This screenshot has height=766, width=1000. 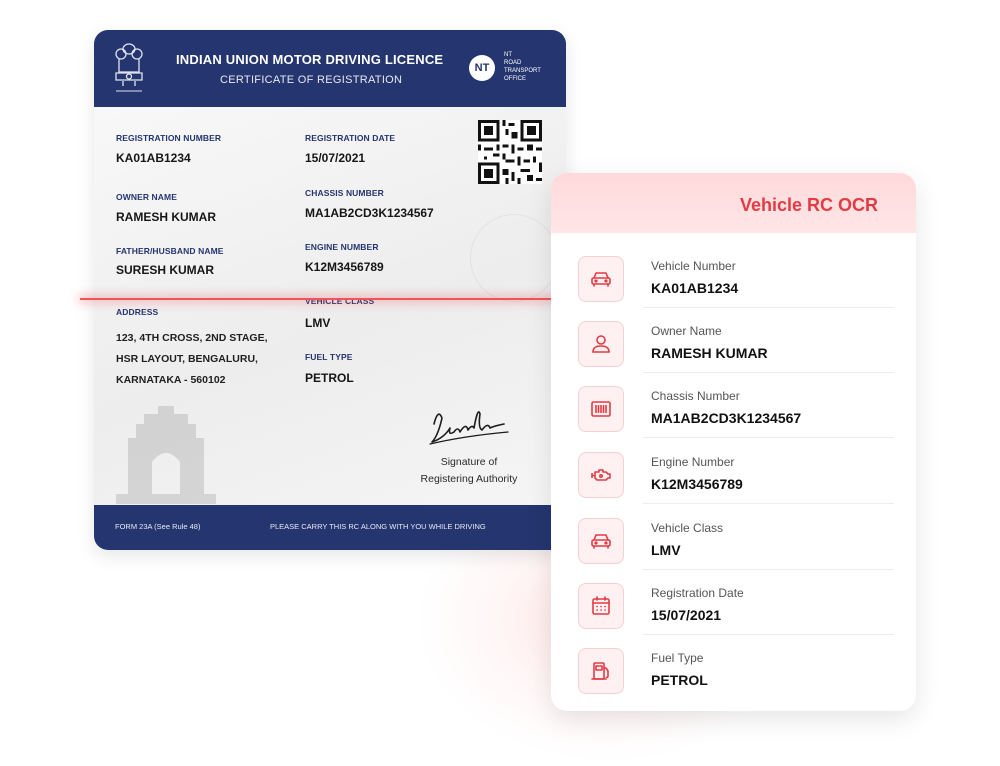 What do you see at coordinates (510, 152) in the screenshot?
I see `qr-code-icon` at bounding box center [510, 152].